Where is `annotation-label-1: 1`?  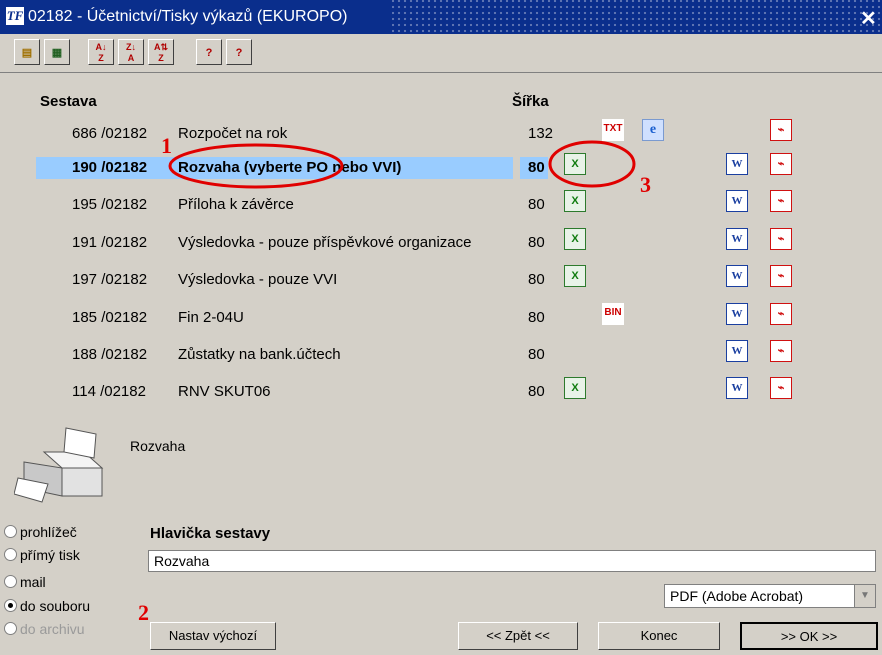 annotation-label-1: 1 is located at coordinates (166, 145).